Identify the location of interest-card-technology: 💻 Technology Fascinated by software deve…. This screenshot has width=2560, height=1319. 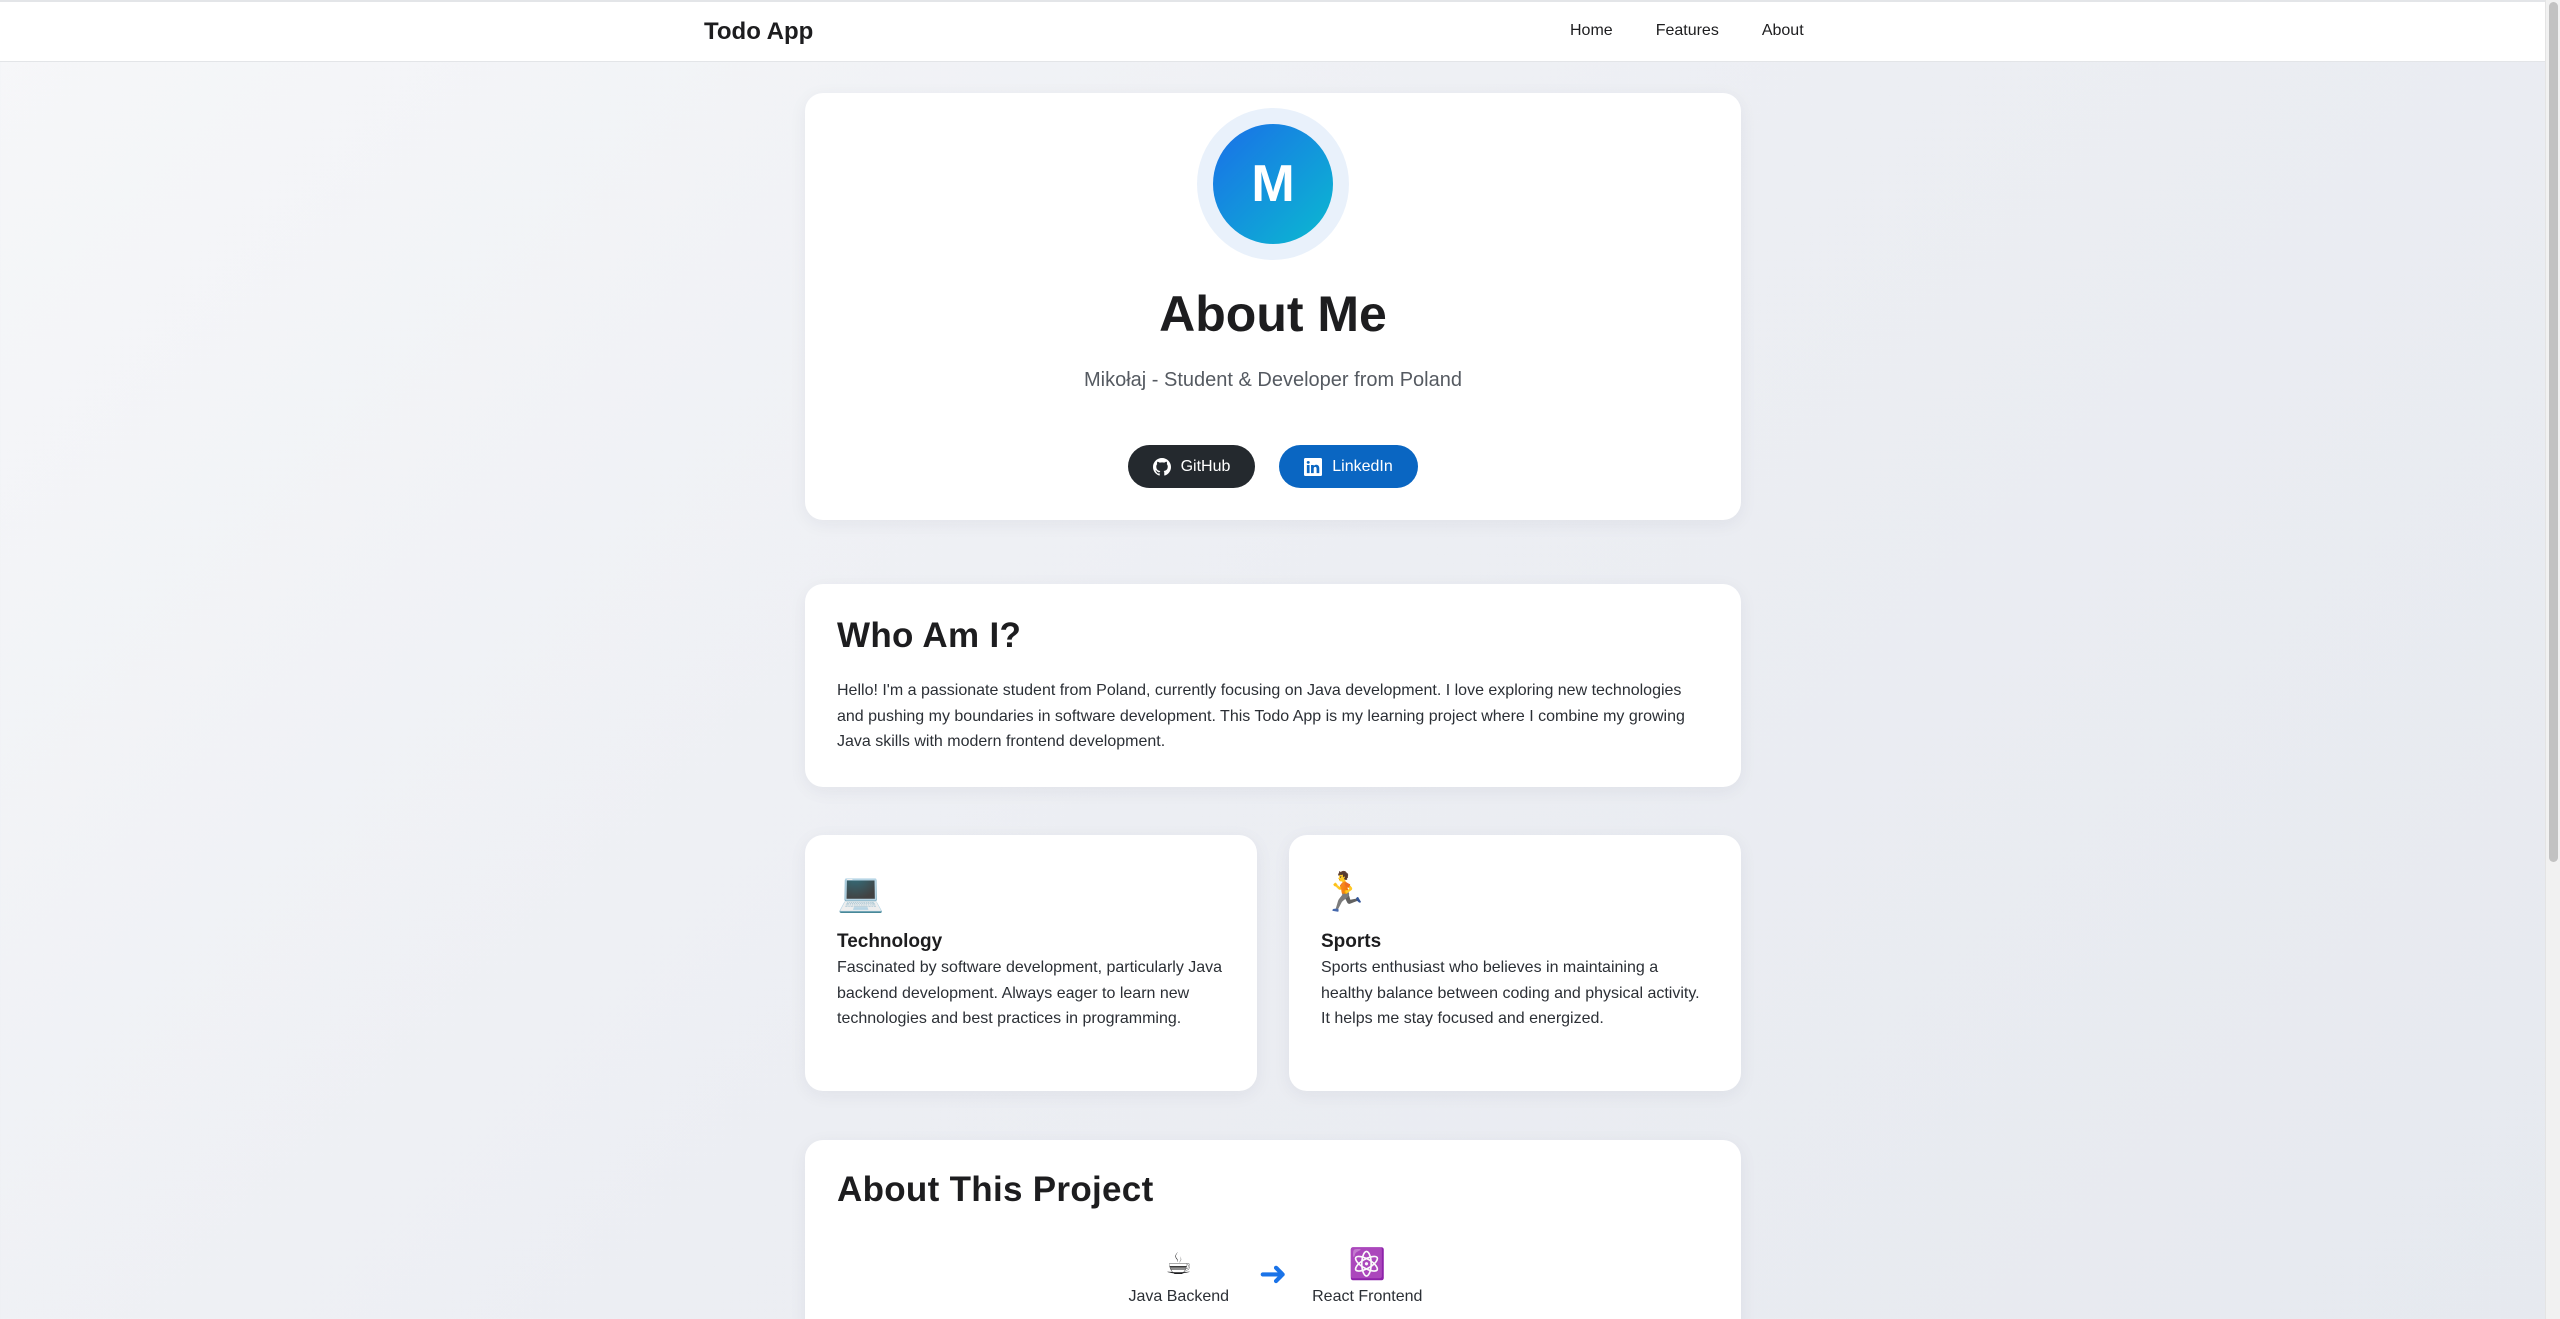
(1031, 963).